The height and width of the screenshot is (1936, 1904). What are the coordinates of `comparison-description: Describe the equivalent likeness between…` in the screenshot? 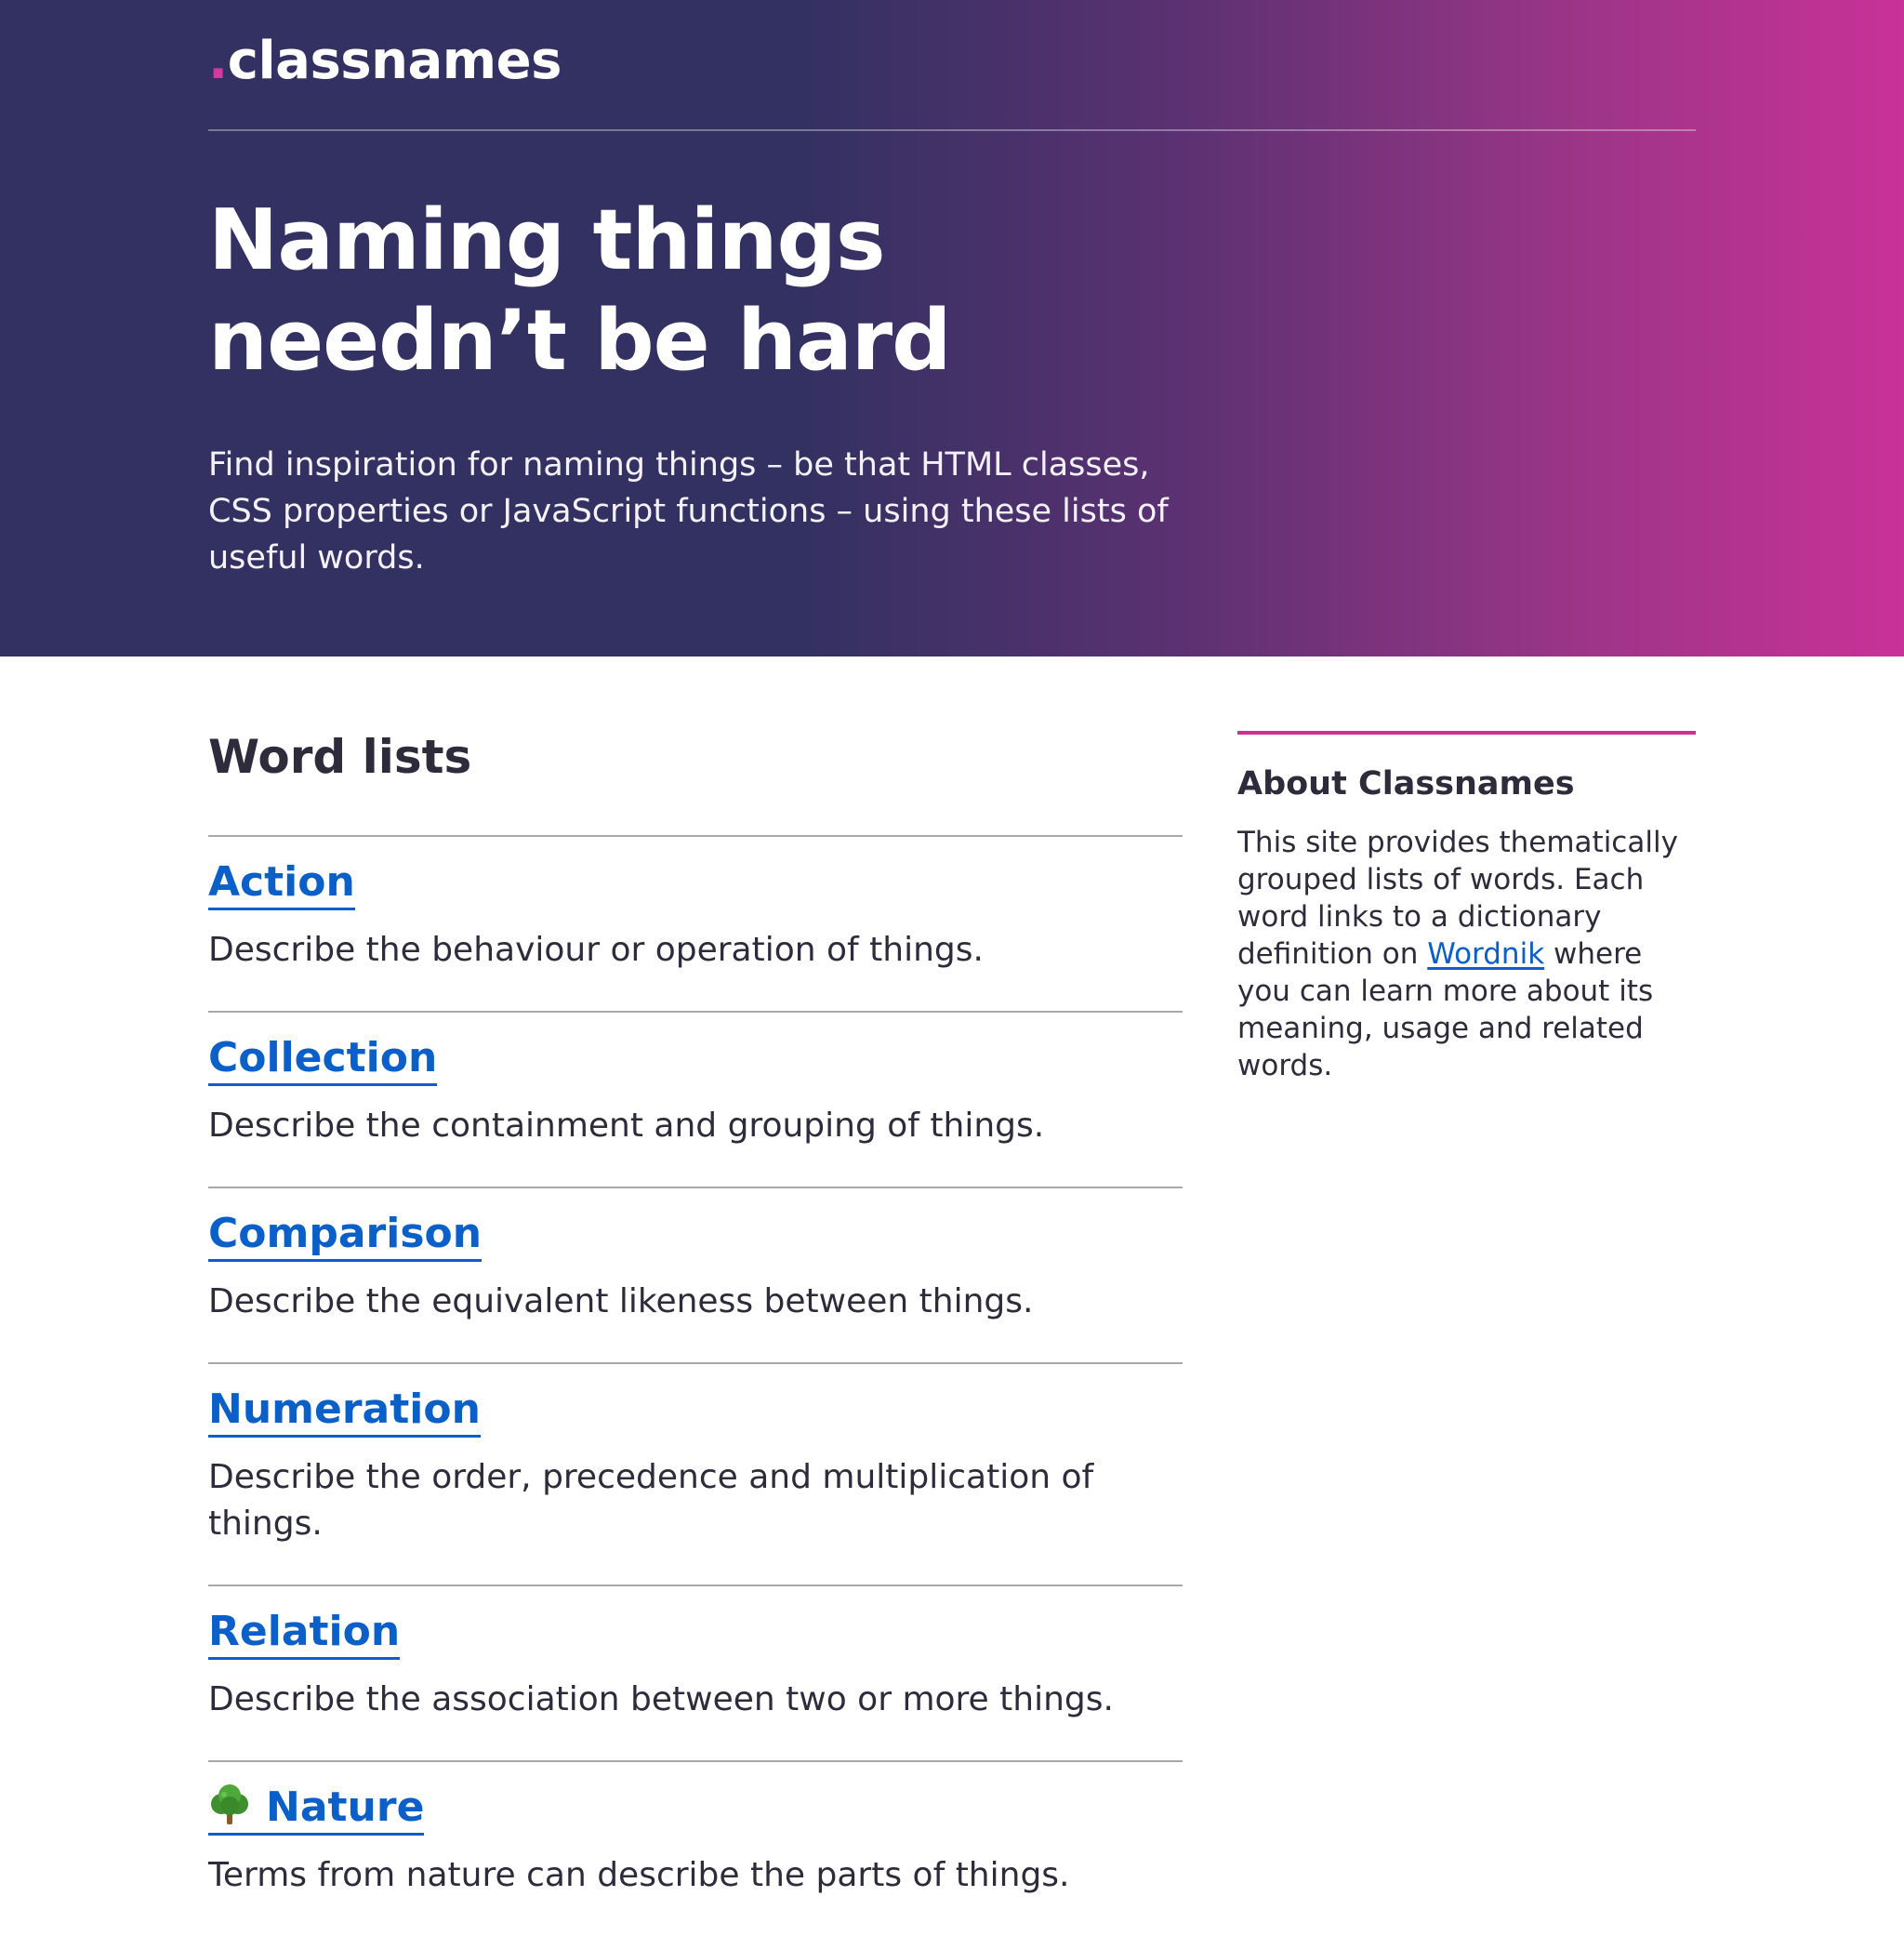 It's located at (621, 1301).